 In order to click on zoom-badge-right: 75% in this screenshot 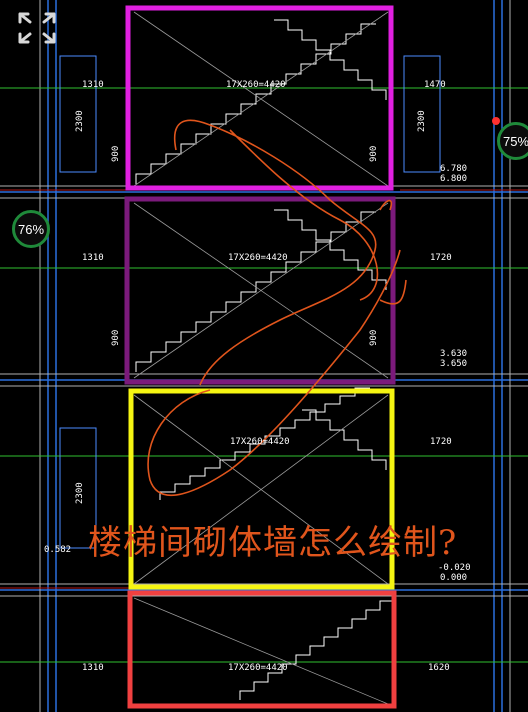, I will do `click(512, 141)`.